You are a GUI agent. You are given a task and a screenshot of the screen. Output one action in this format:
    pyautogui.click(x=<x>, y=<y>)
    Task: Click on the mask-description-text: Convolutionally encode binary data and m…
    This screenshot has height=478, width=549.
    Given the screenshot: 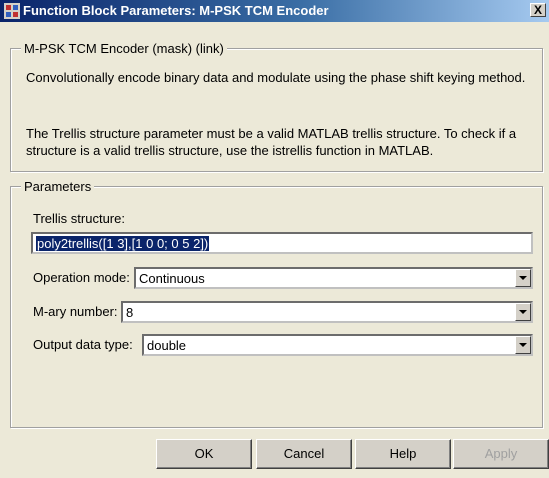 What is the action you would take?
    pyautogui.click(x=276, y=77)
    